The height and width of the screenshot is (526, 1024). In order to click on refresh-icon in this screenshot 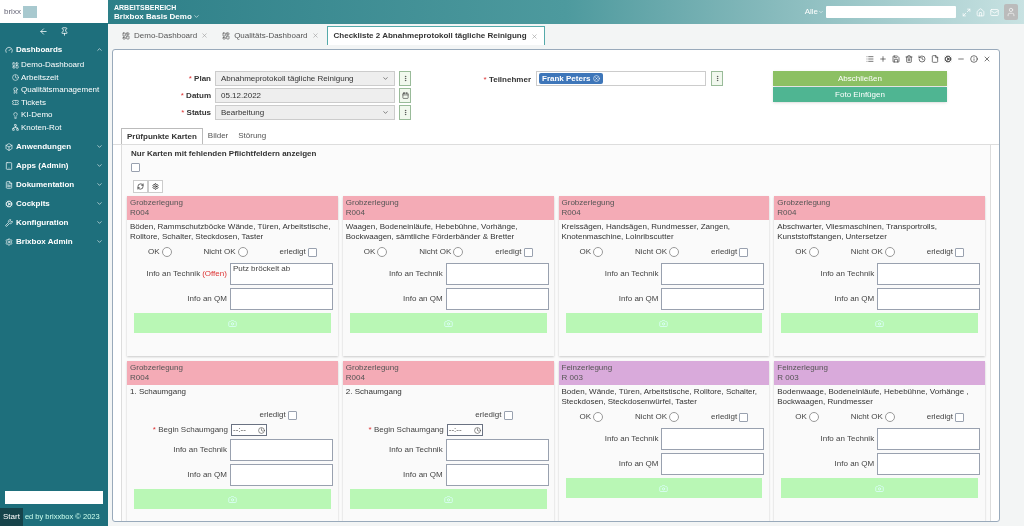, I will do `click(140, 186)`.